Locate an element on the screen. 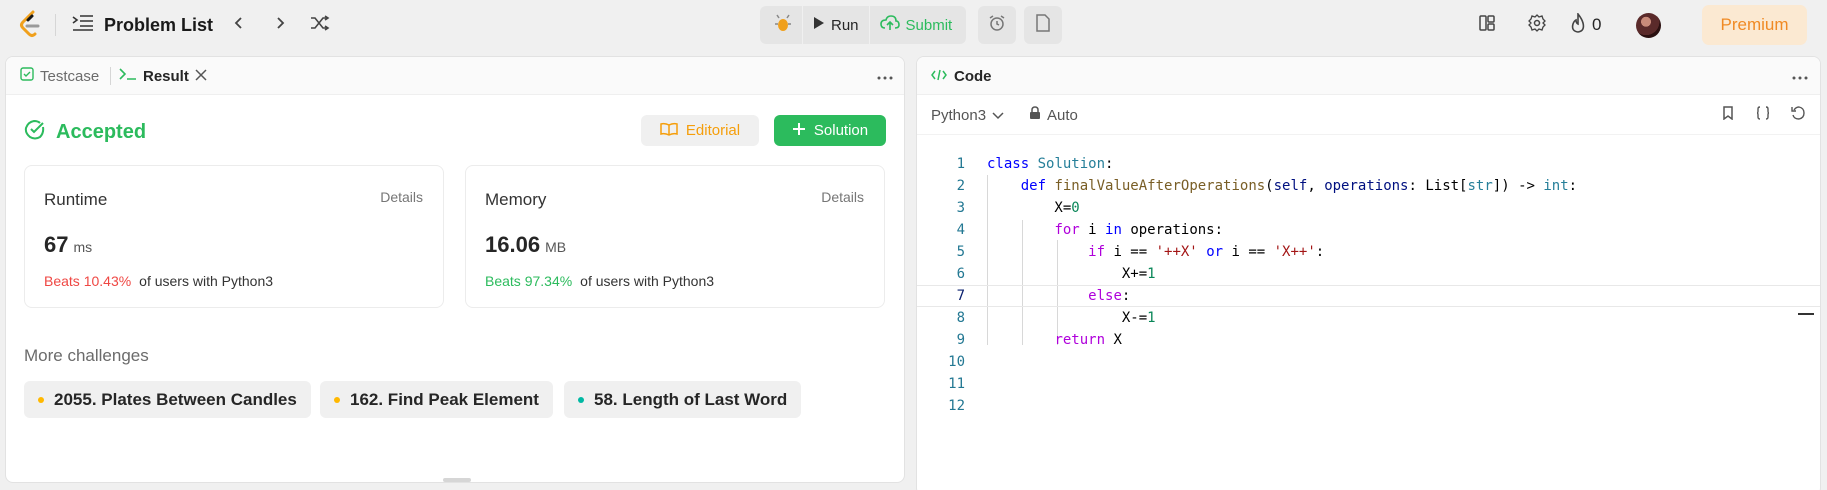  line-number: 5 is located at coordinates (960, 252).